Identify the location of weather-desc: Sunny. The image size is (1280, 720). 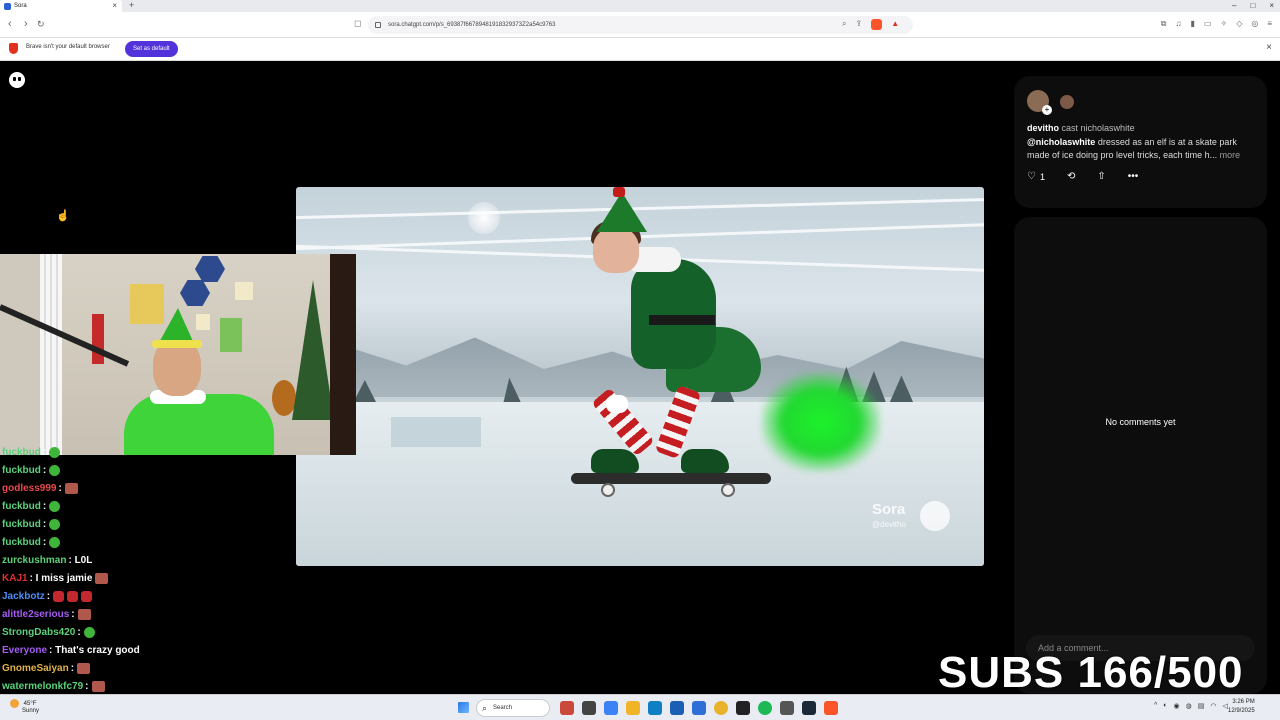
(31, 711).